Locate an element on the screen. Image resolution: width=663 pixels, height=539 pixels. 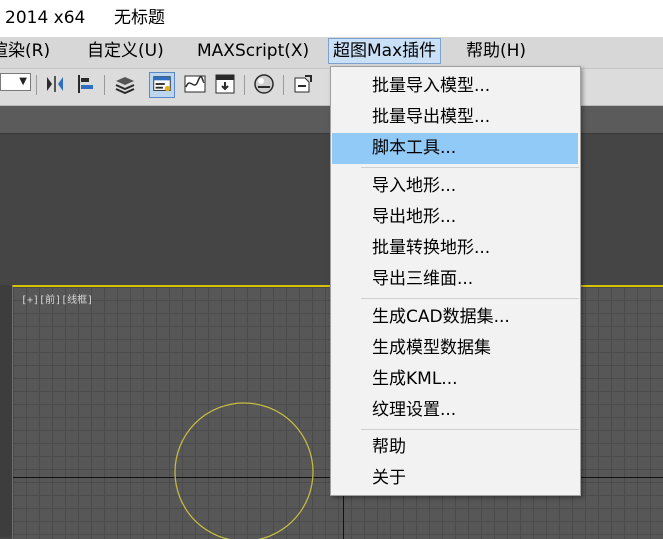
menu-item-about: 关于 is located at coordinates (455, 478).